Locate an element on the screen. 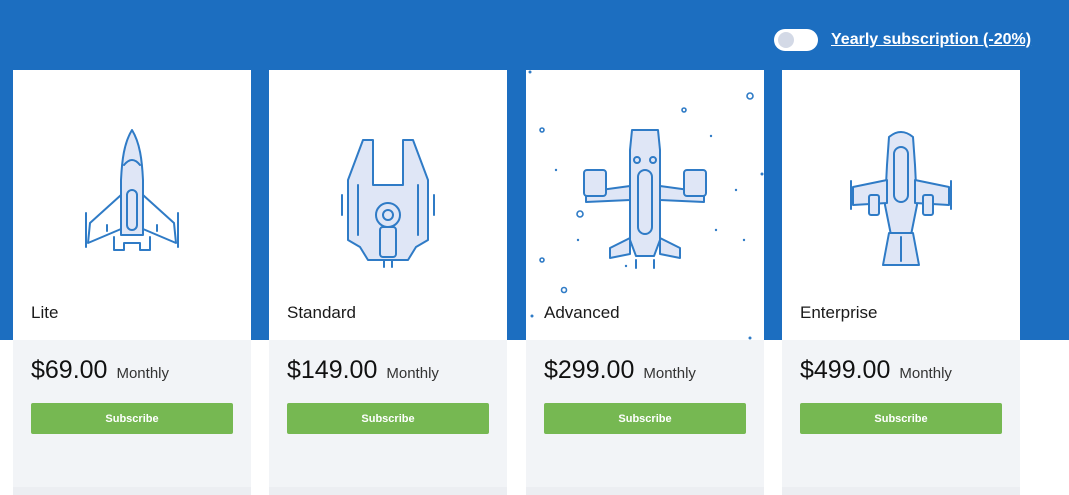 The image size is (1069, 495). toggle-knob is located at coordinates (786, 40).